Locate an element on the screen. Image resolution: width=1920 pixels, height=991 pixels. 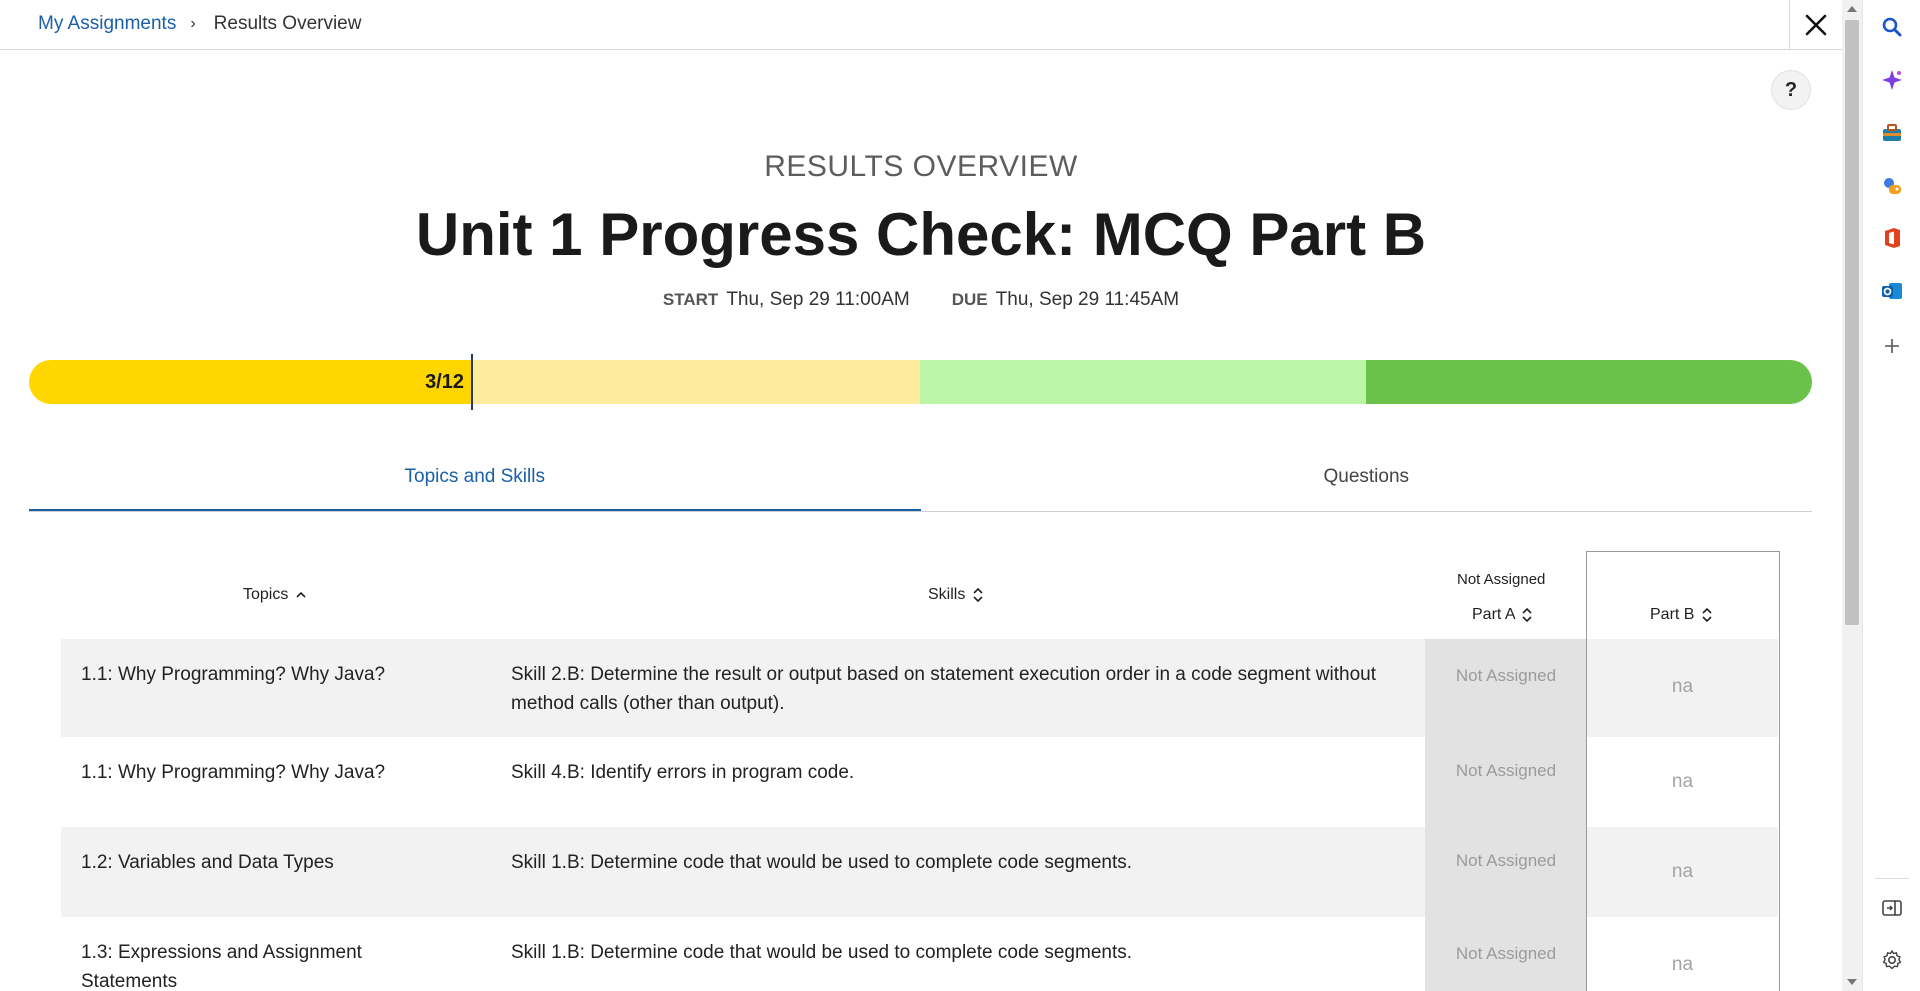
progress-bar: 3/12 is located at coordinates (920, 382).